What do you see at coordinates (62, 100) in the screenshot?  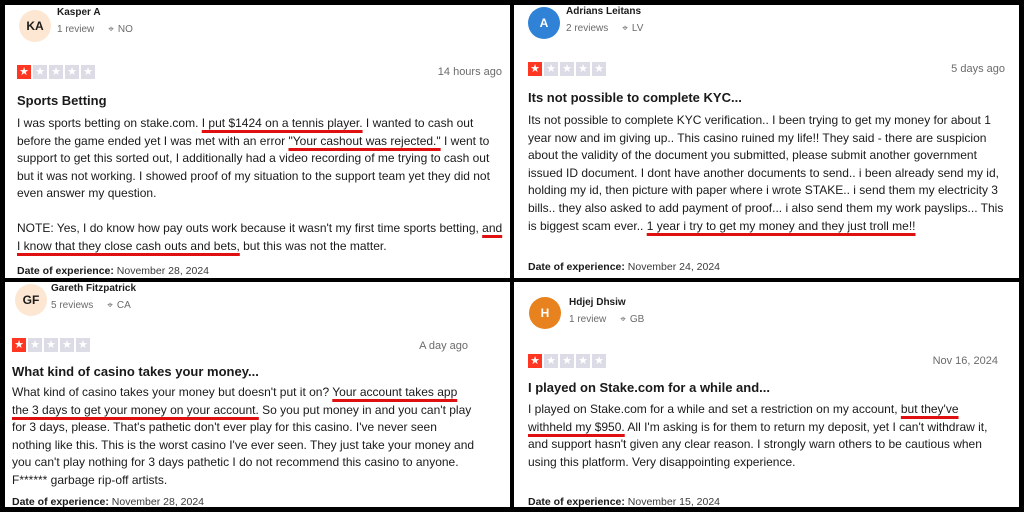 I see `review-title: Sports Betting` at bounding box center [62, 100].